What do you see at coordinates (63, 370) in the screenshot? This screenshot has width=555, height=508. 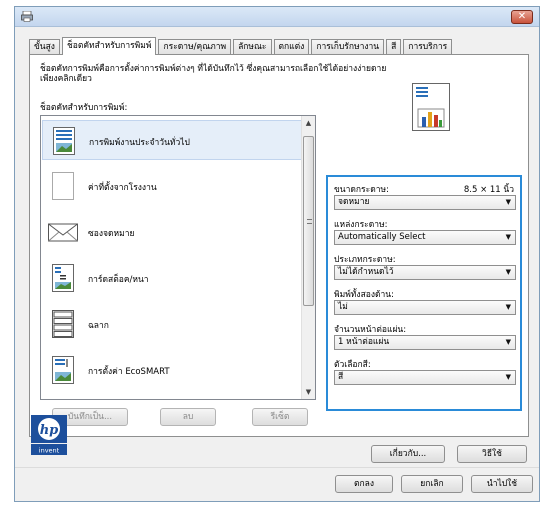 I see `ecosmart-icon` at bounding box center [63, 370].